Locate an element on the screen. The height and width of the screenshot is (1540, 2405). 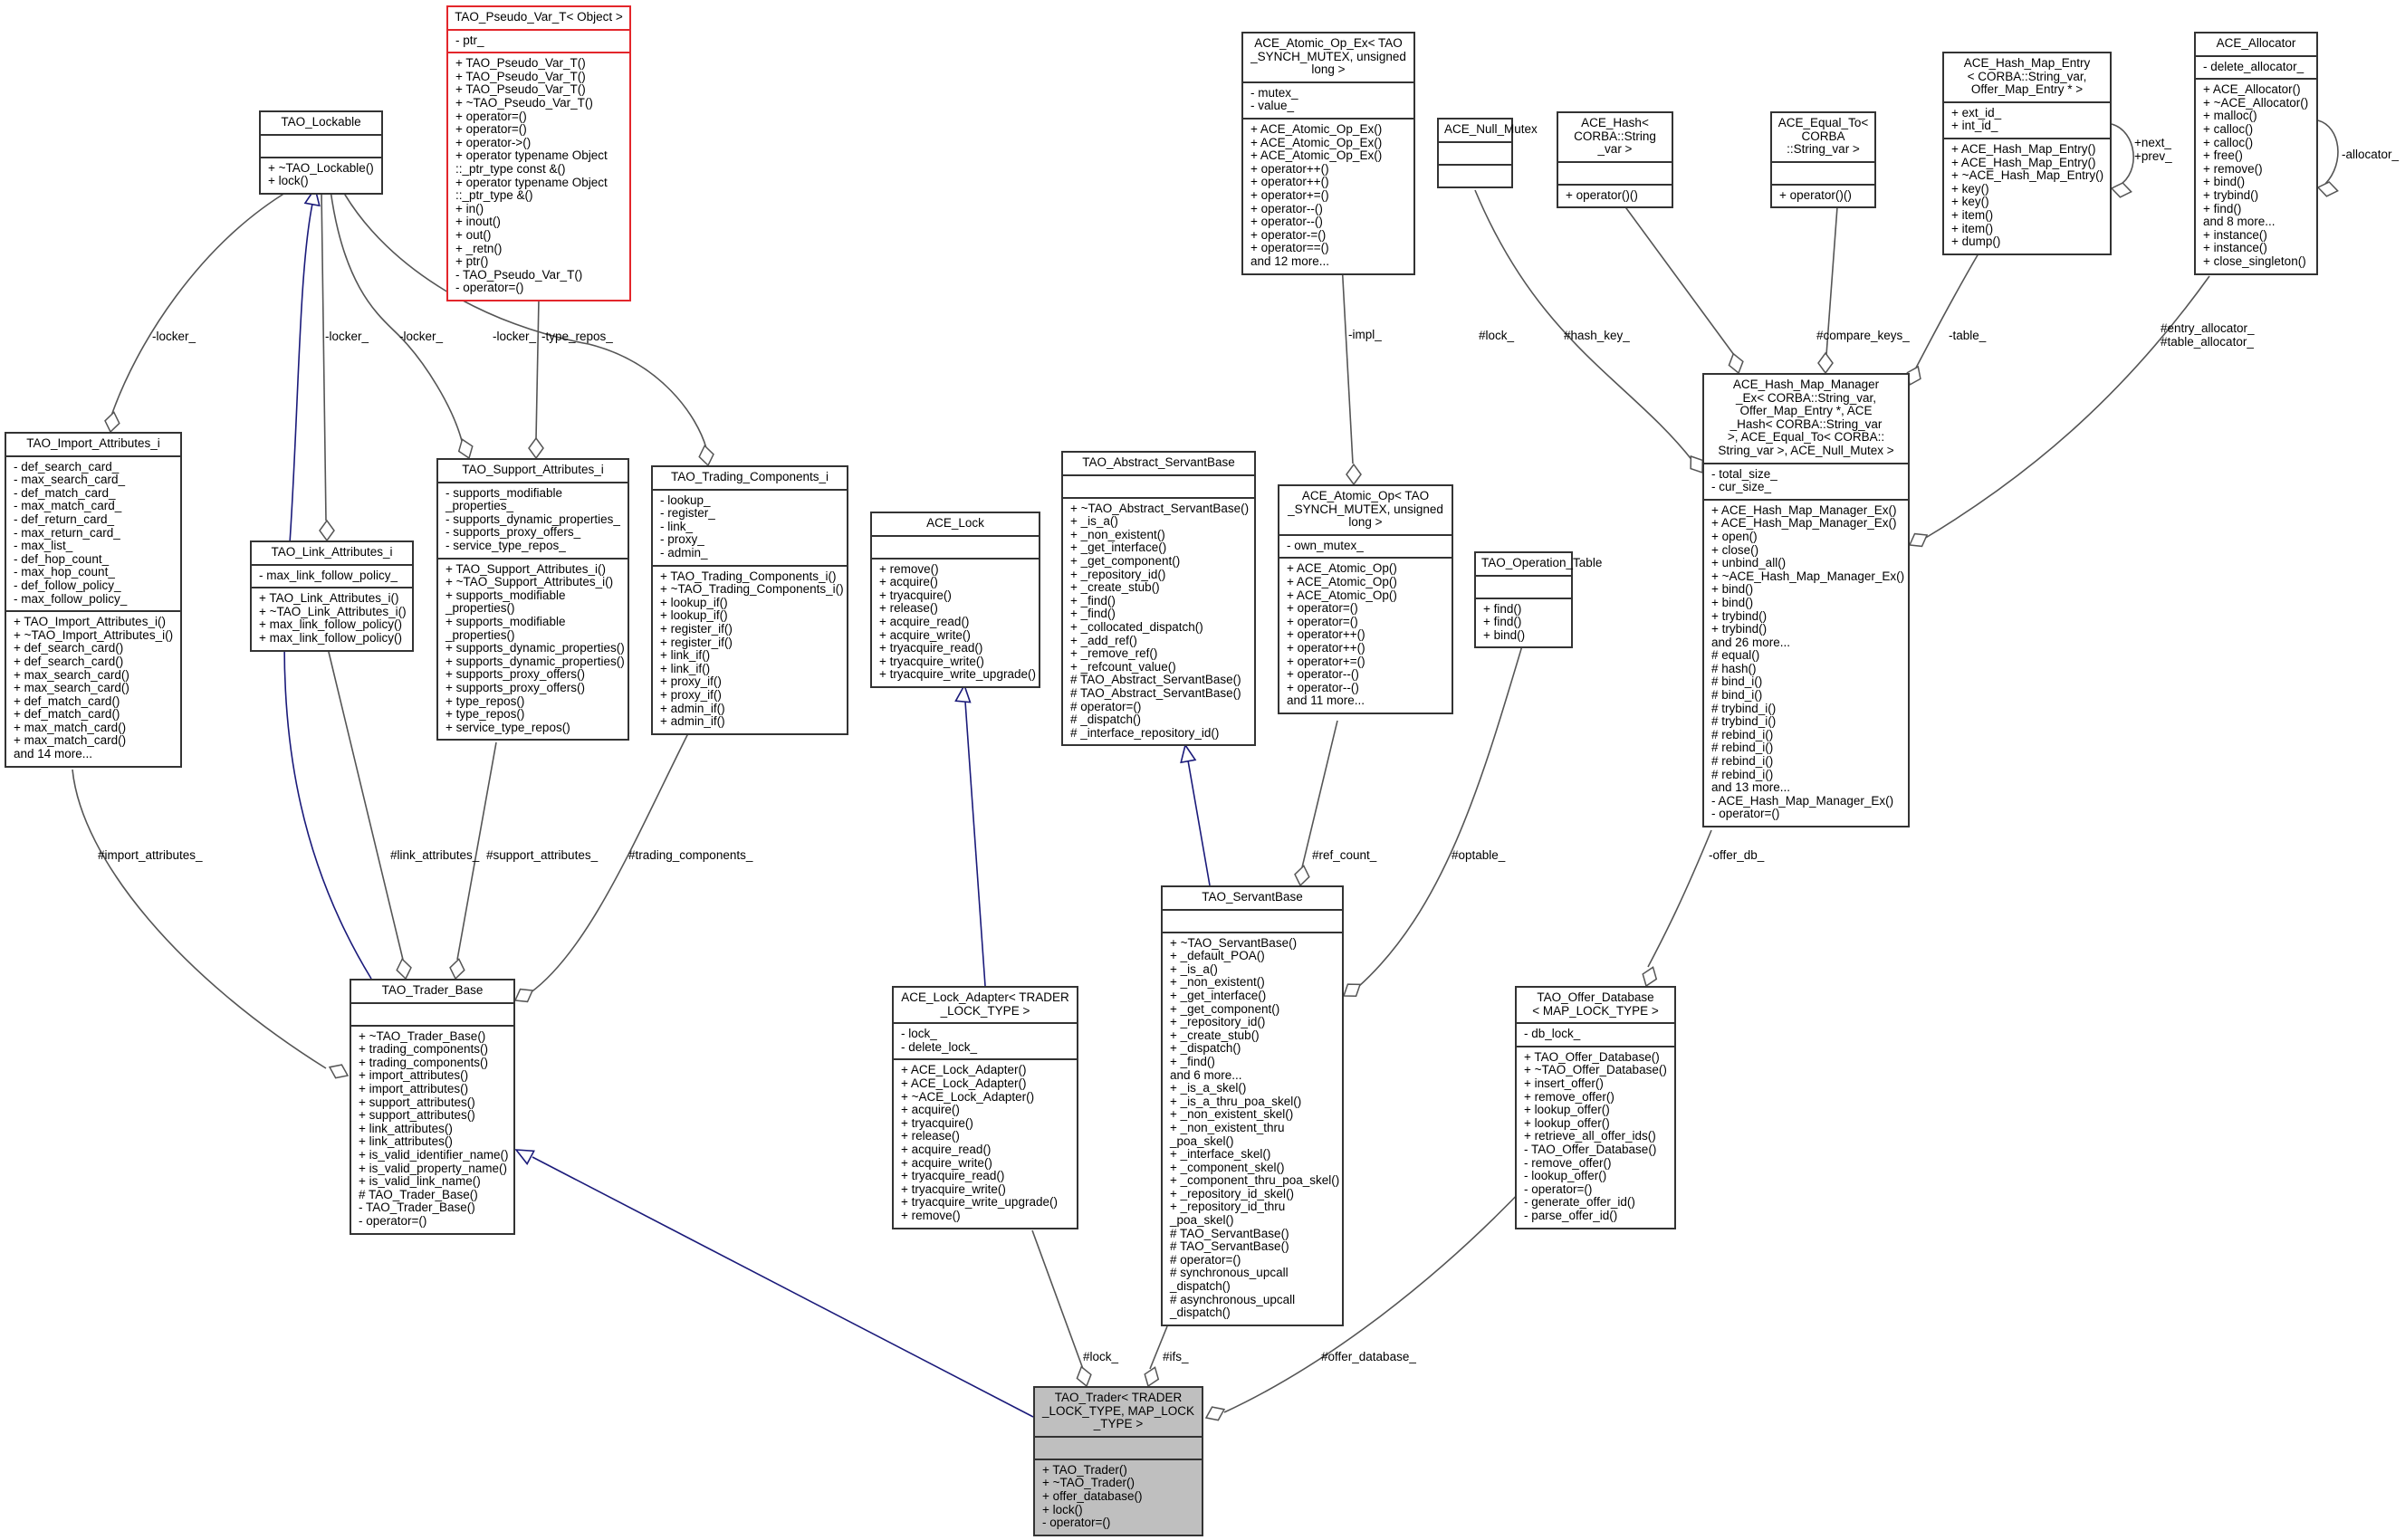
method-row: + find() is located at coordinates (1502, 608).